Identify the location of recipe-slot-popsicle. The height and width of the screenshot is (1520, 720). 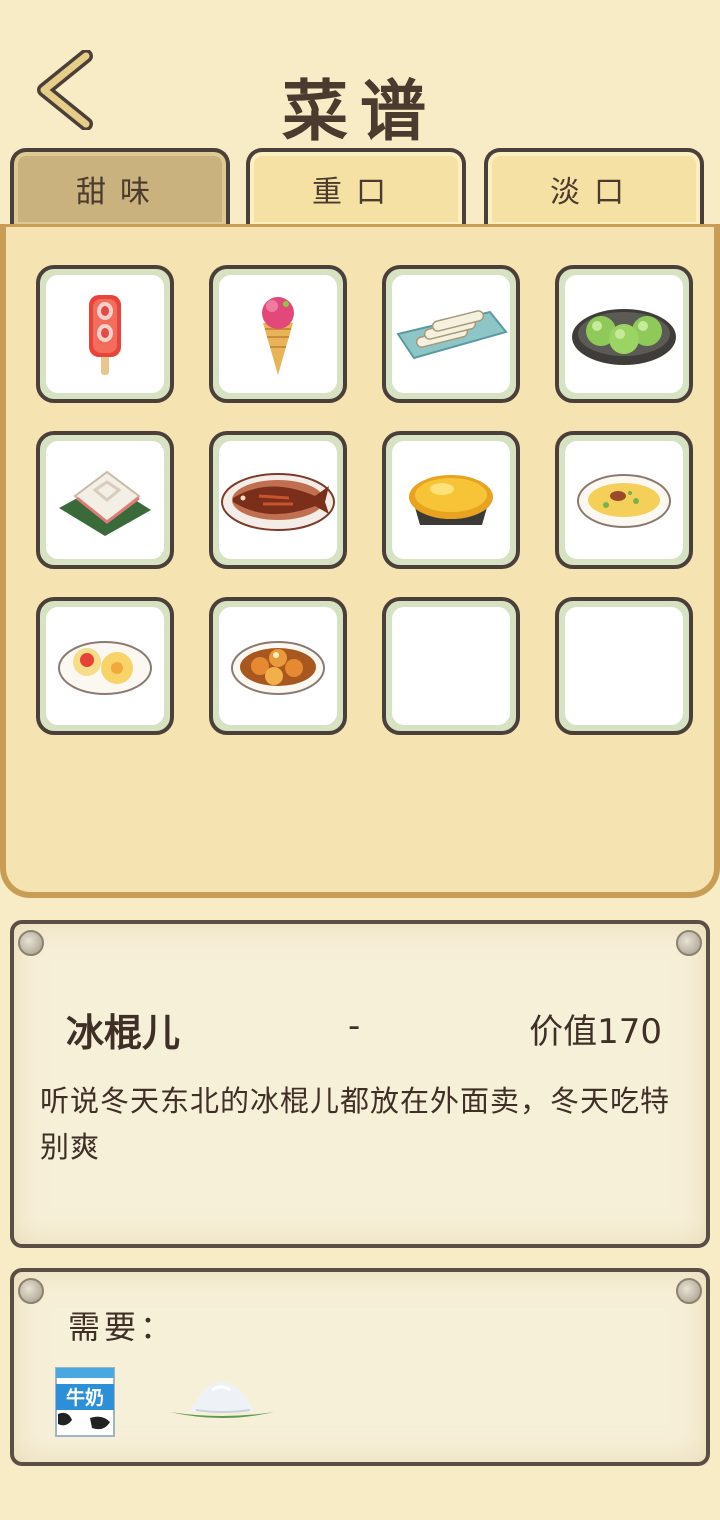
(105, 334).